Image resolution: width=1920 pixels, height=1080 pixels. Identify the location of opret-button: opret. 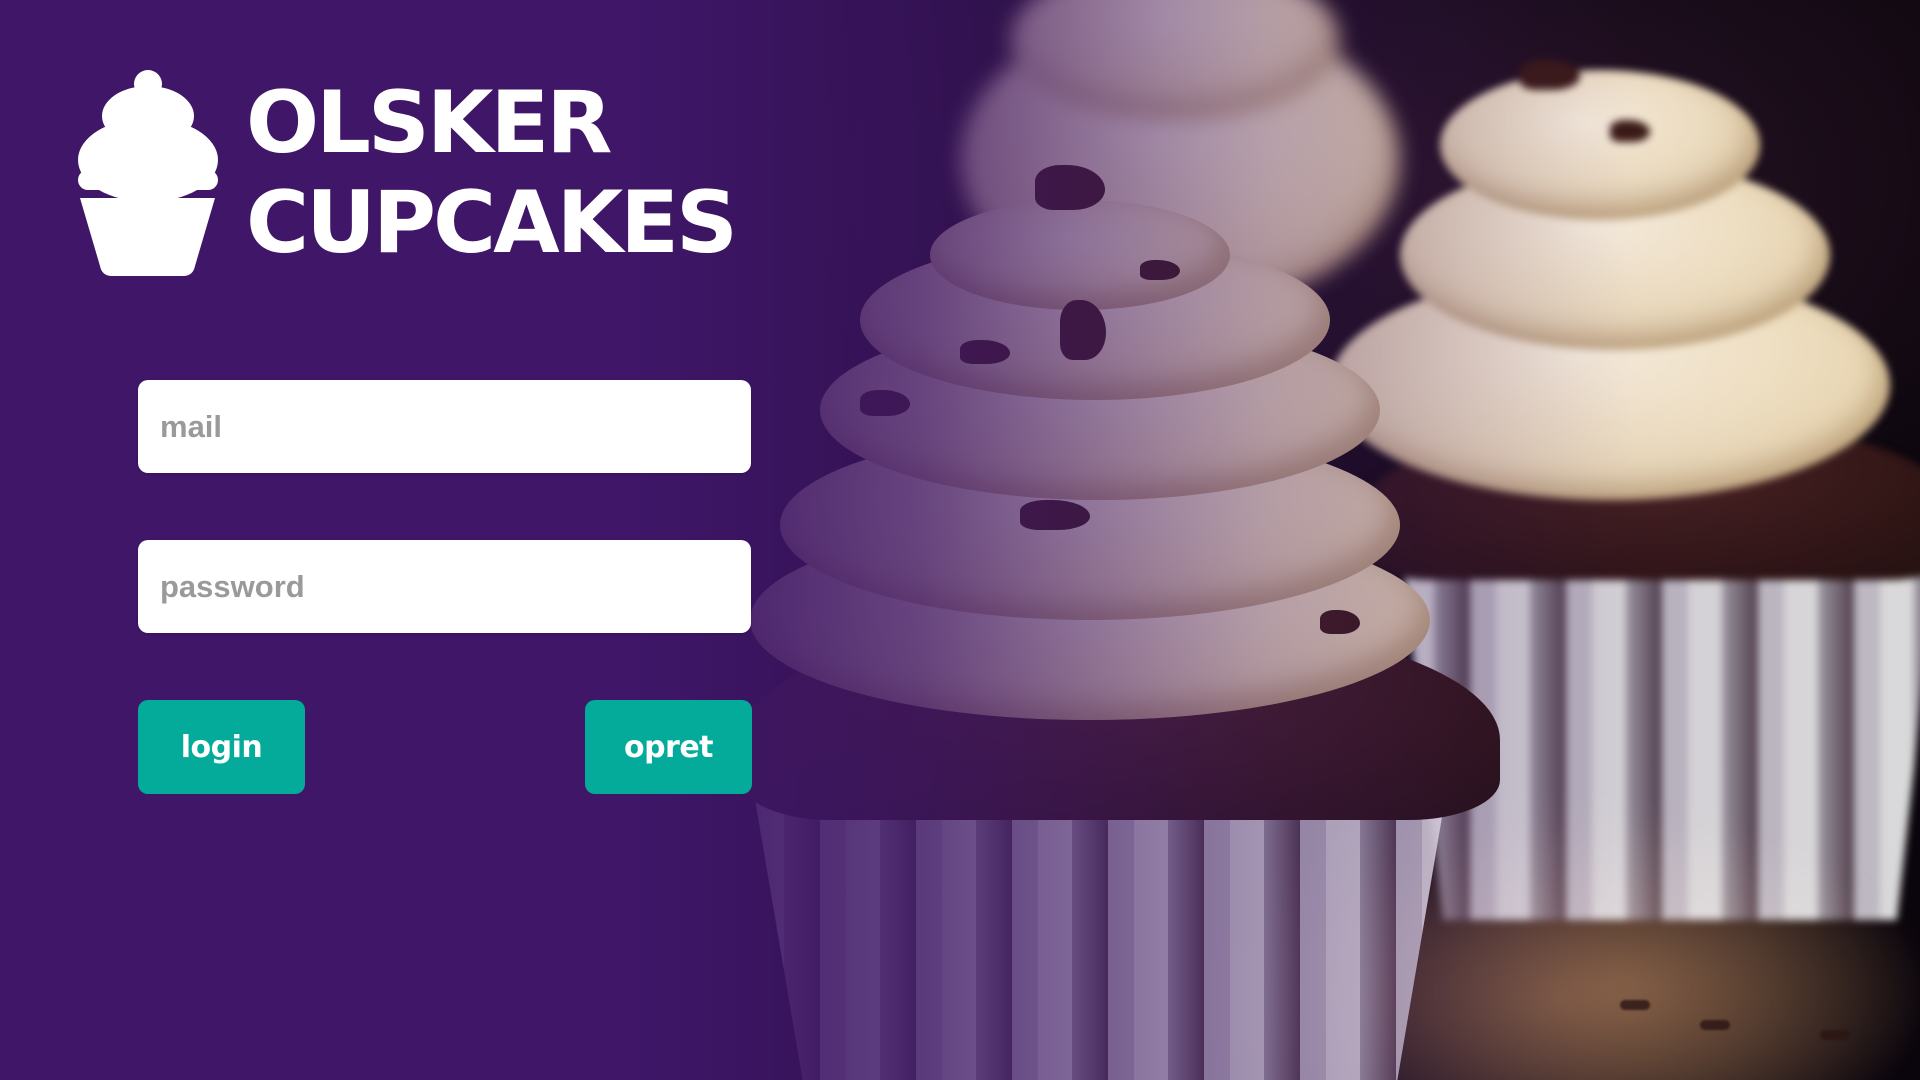
(668, 747).